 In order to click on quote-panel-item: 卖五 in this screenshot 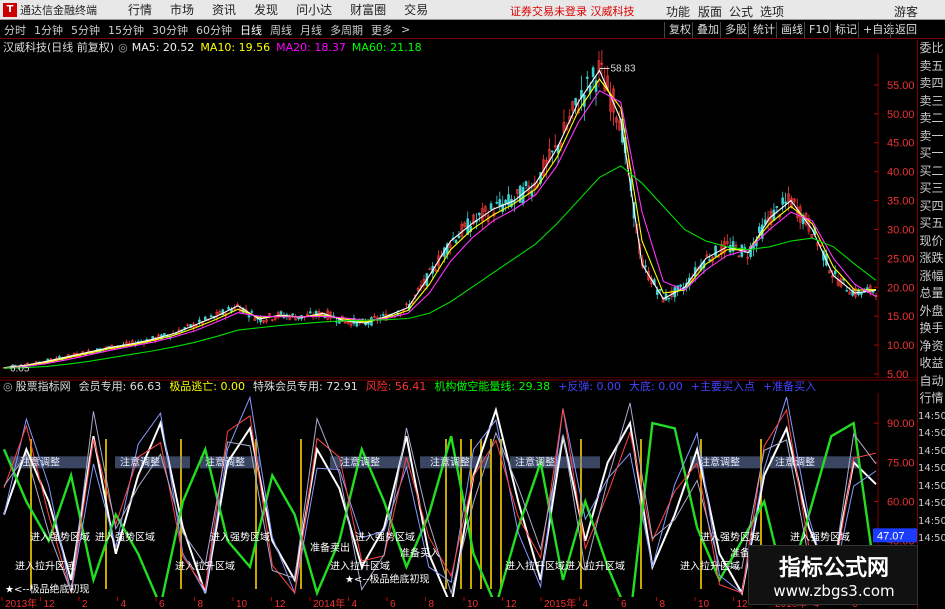, I will do `click(931, 67)`.